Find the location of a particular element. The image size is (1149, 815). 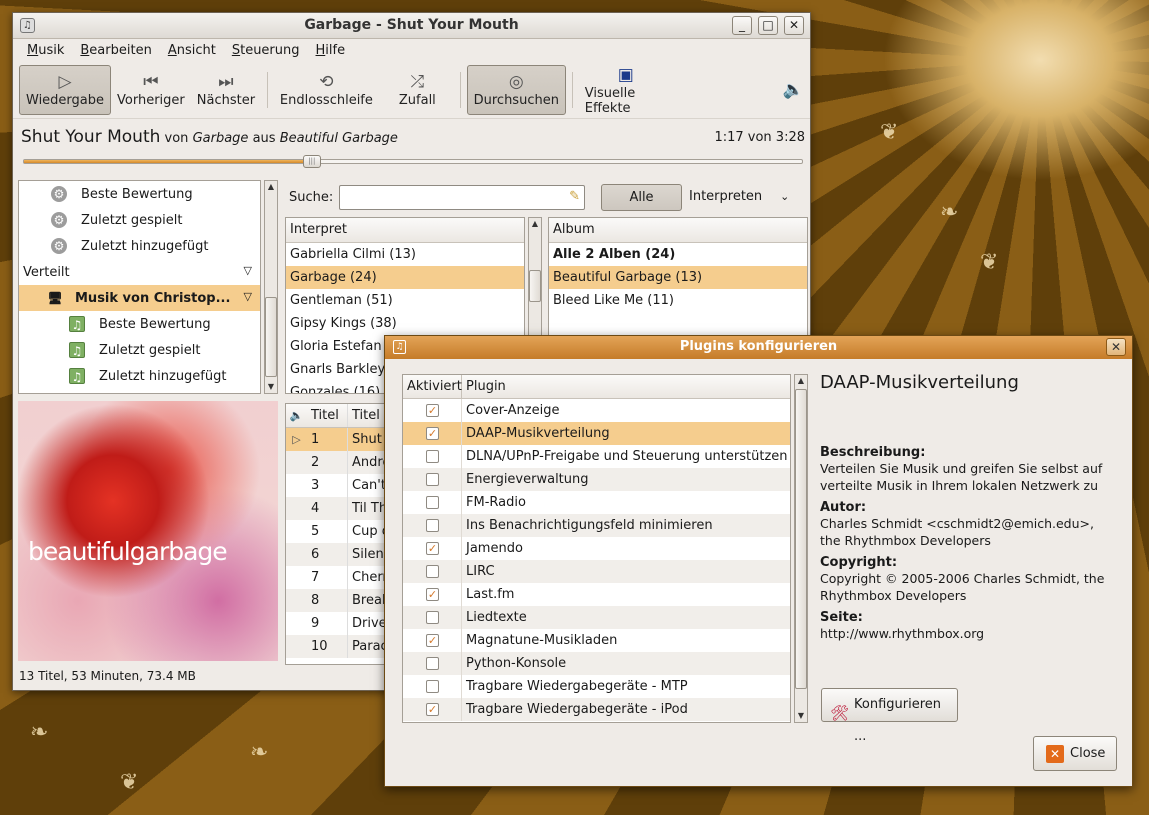

menu-bearbeiten: Bearbeiten is located at coordinates (115, 50).